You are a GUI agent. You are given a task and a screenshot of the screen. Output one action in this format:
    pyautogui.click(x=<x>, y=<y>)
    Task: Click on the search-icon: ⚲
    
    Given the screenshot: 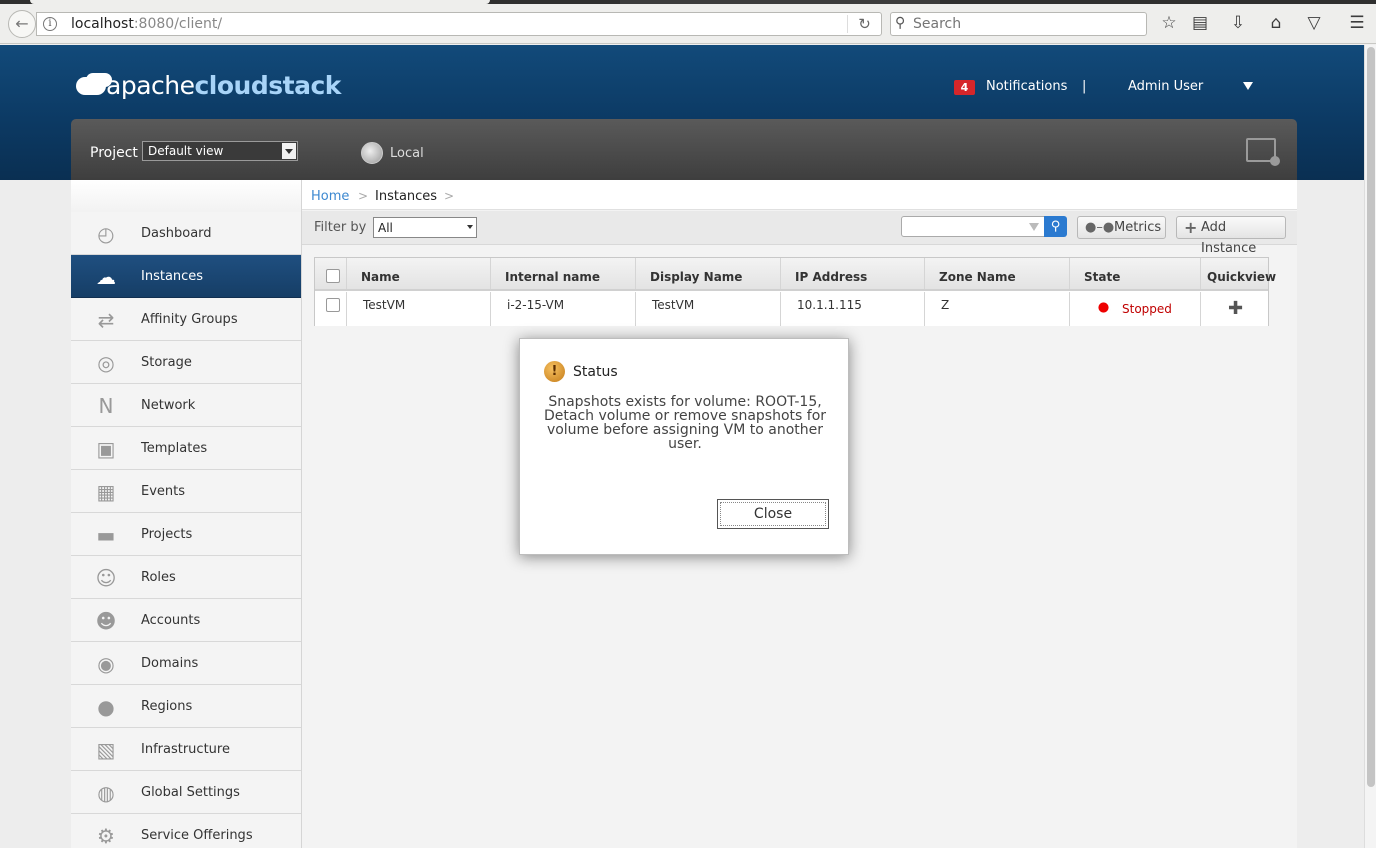 What is the action you would take?
    pyautogui.click(x=900, y=23)
    